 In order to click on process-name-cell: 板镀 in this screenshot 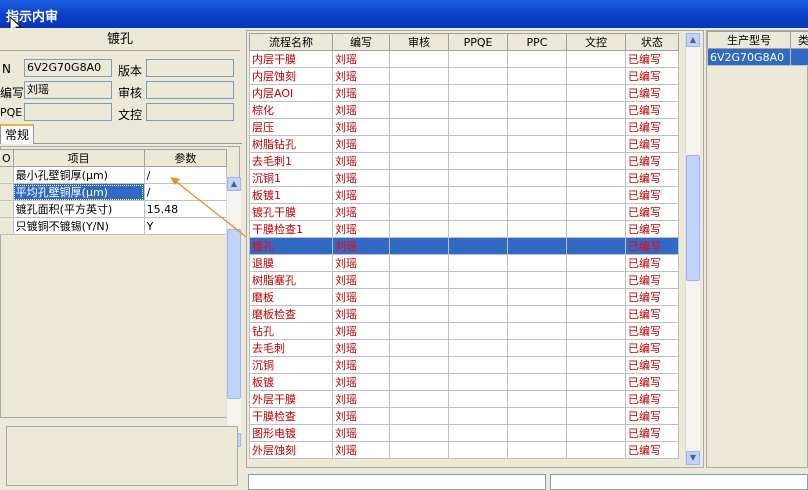, I will do `click(291, 382)`.